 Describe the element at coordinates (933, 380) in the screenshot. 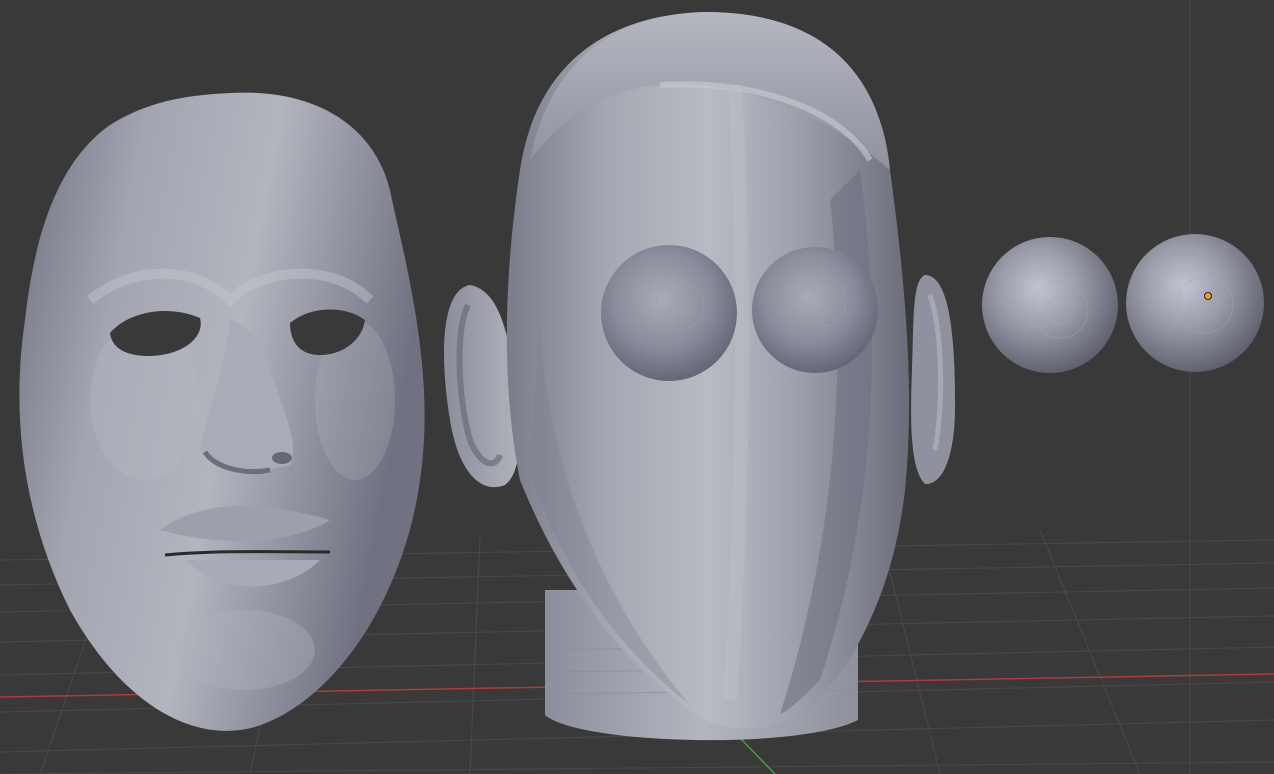

I see `right-ear` at that location.